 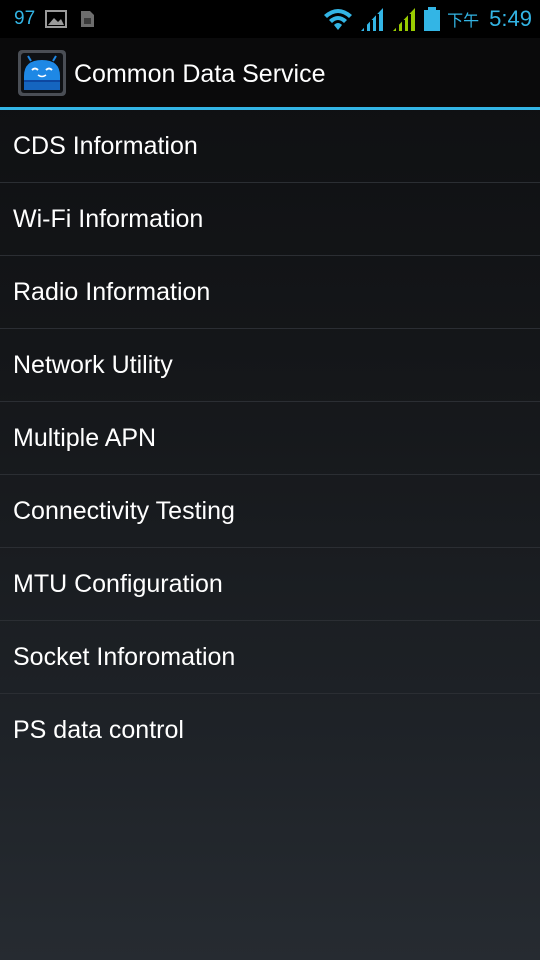 What do you see at coordinates (270, 19) in the screenshot?
I see `status-bar: 97 下午 5:49` at bounding box center [270, 19].